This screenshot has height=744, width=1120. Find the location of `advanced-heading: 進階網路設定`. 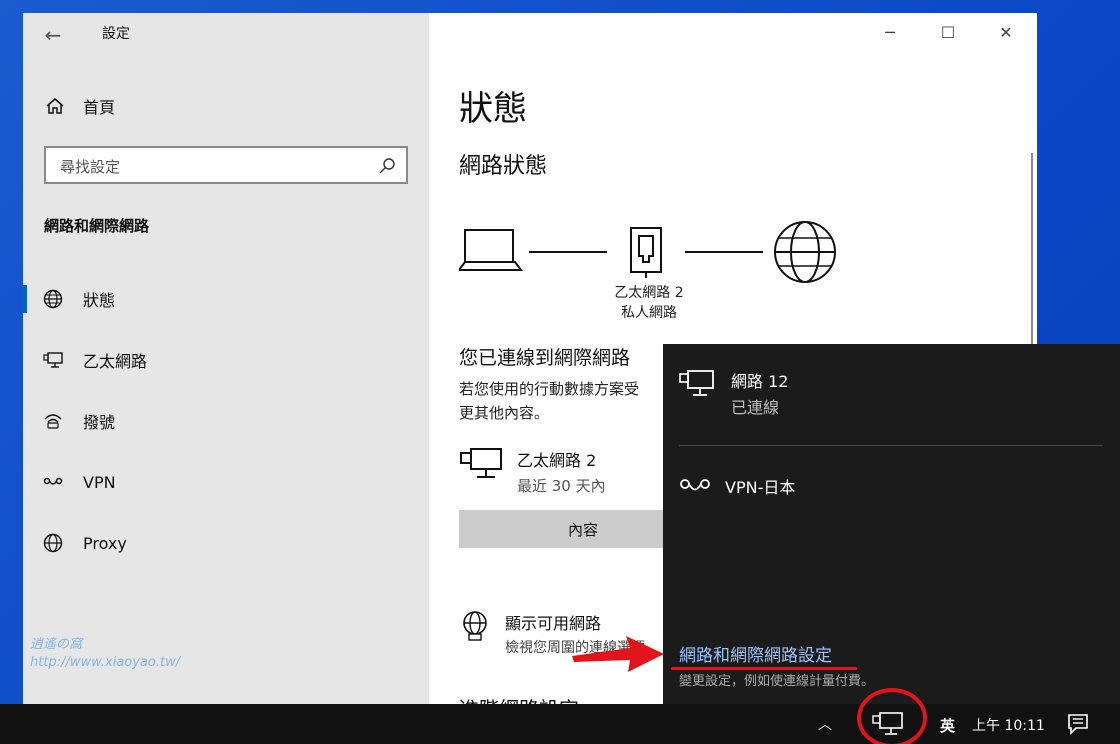

advanced-heading: 進階網路設定 is located at coordinates (519, 698).